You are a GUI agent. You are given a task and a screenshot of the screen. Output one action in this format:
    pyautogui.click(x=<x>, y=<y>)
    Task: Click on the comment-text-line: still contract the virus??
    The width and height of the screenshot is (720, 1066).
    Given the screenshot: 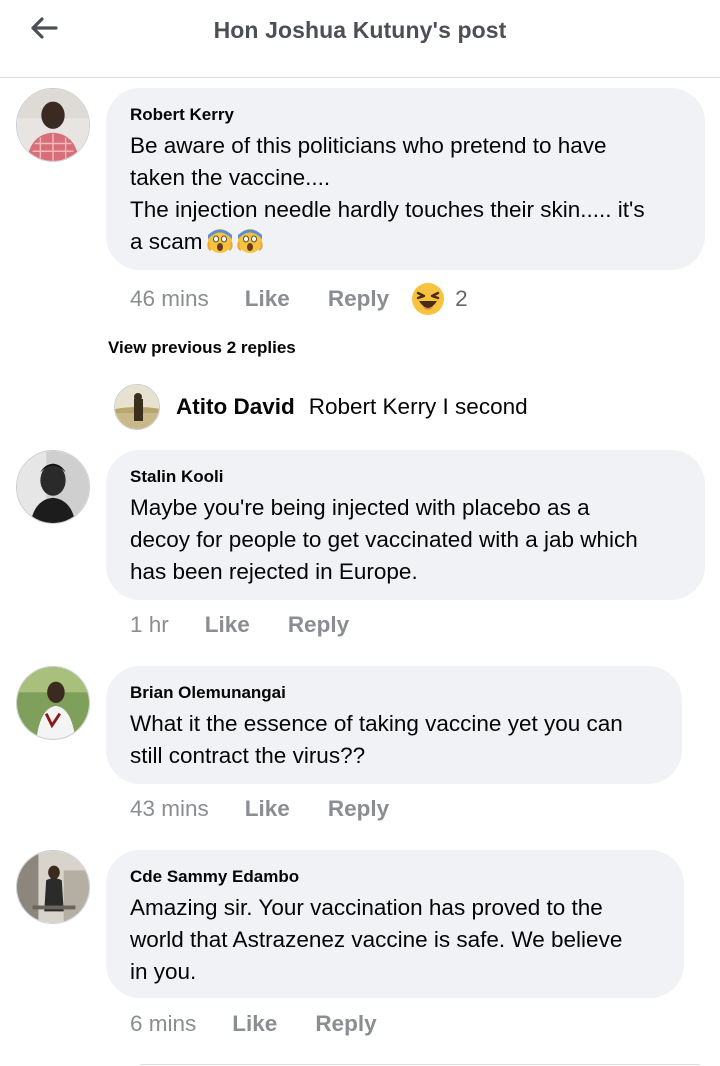 What is the action you would take?
    pyautogui.click(x=248, y=755)
    